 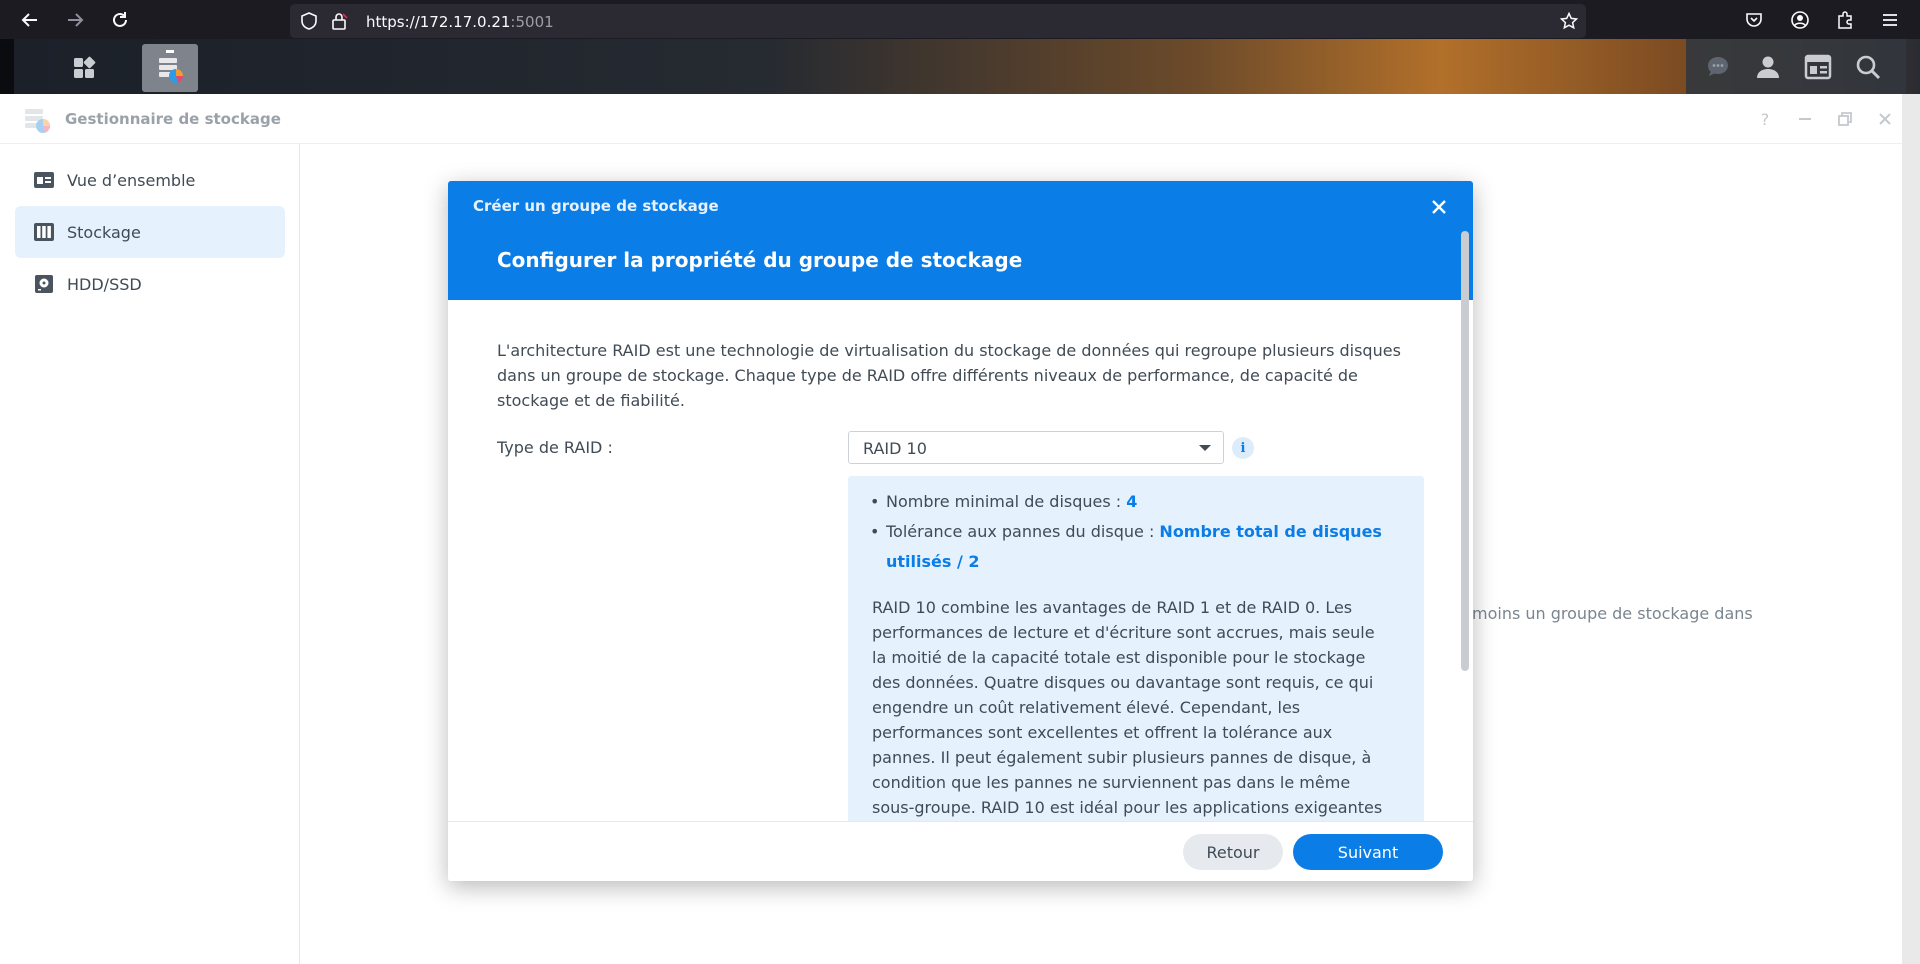 I want to click on sidebar-item-storage: Stockage, so click(x=150, y=232).